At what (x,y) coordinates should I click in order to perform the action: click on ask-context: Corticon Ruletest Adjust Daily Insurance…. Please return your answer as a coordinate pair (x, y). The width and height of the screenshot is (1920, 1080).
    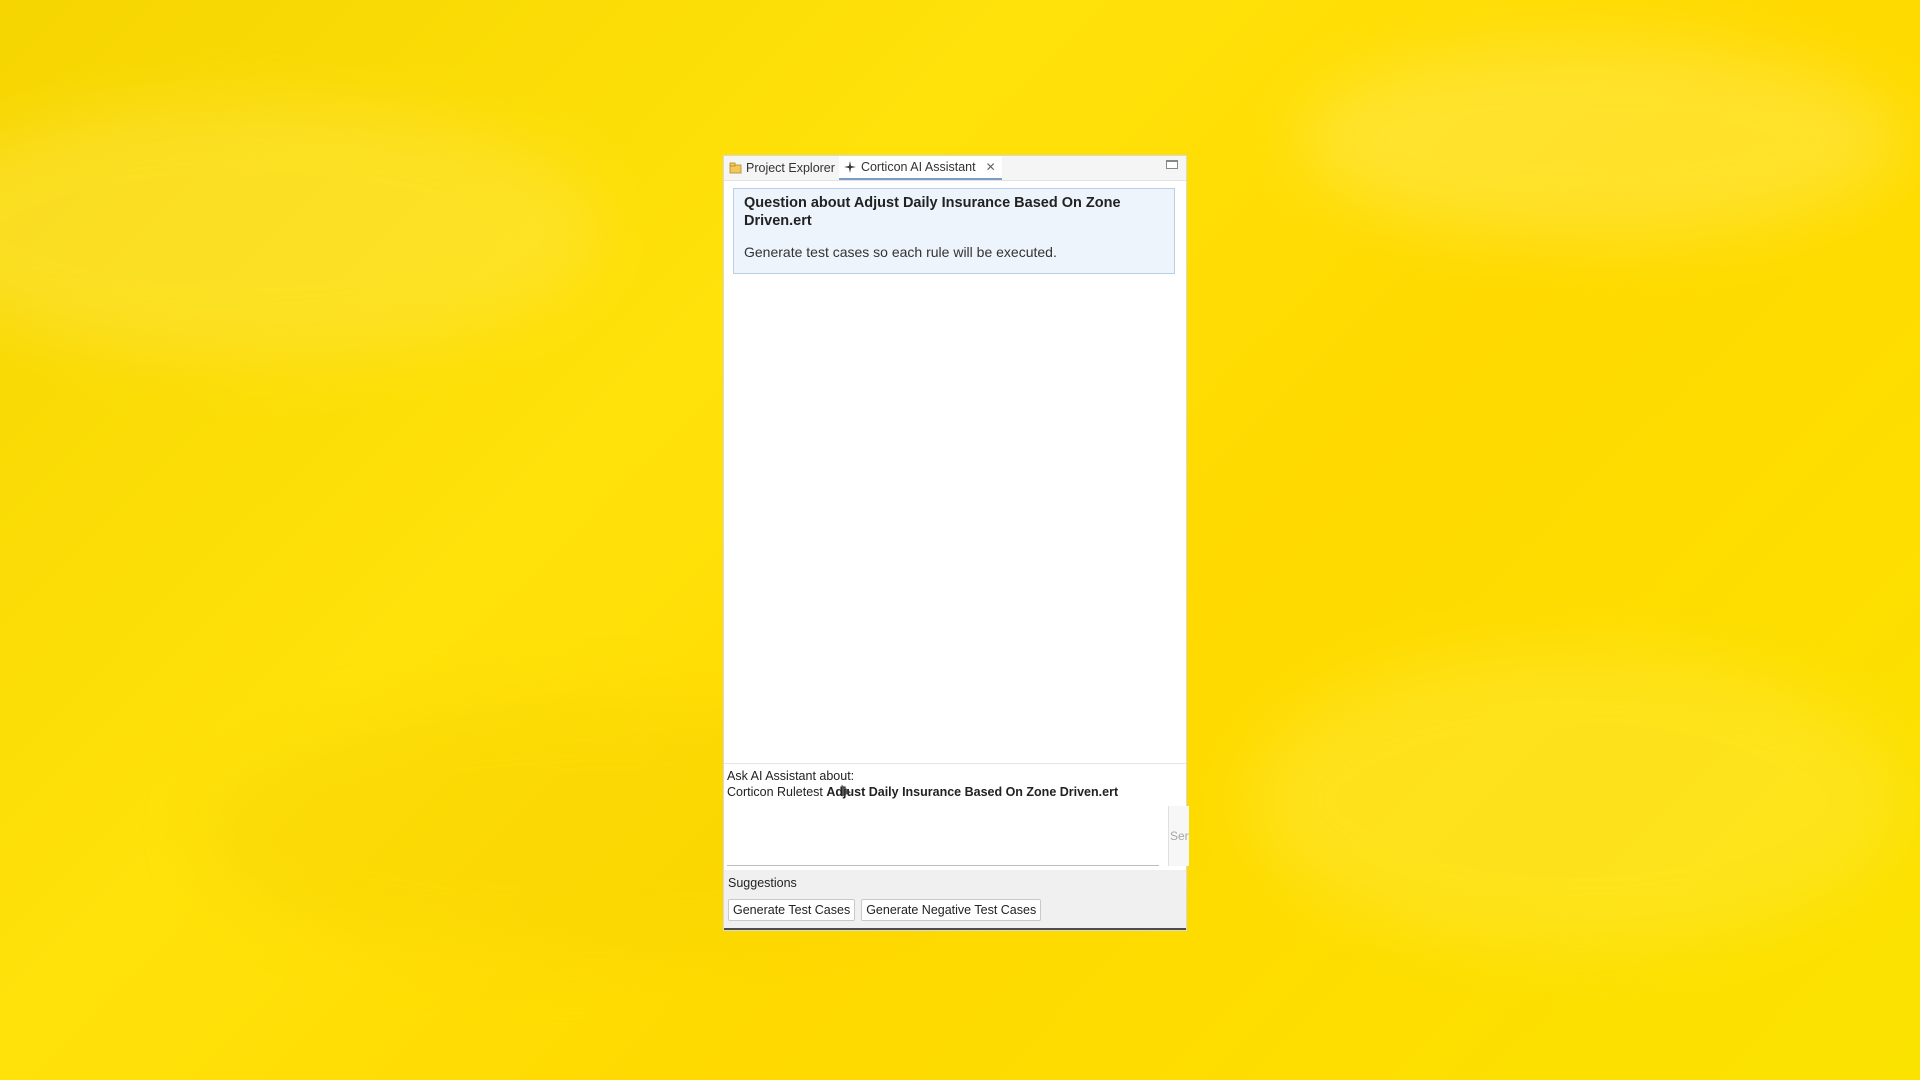
    Looking at the image, I should click on (955, 792).